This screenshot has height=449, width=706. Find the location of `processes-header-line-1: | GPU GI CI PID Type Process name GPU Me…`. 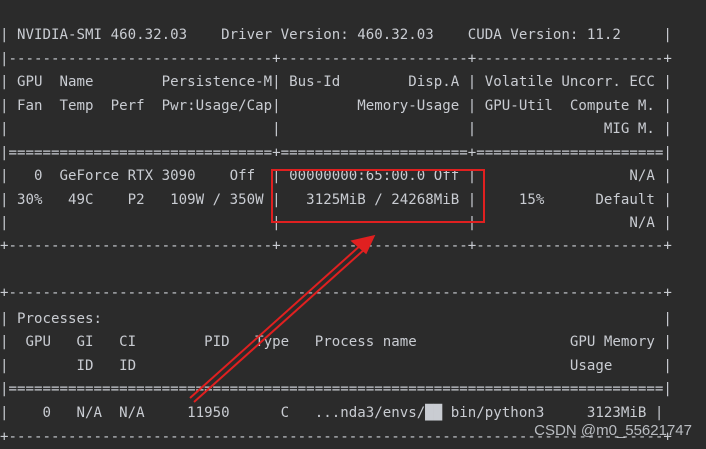

processes-header-line-1: | GPU GI CI PID Type Process name GPU Me… is located at coordinates (336, 342).